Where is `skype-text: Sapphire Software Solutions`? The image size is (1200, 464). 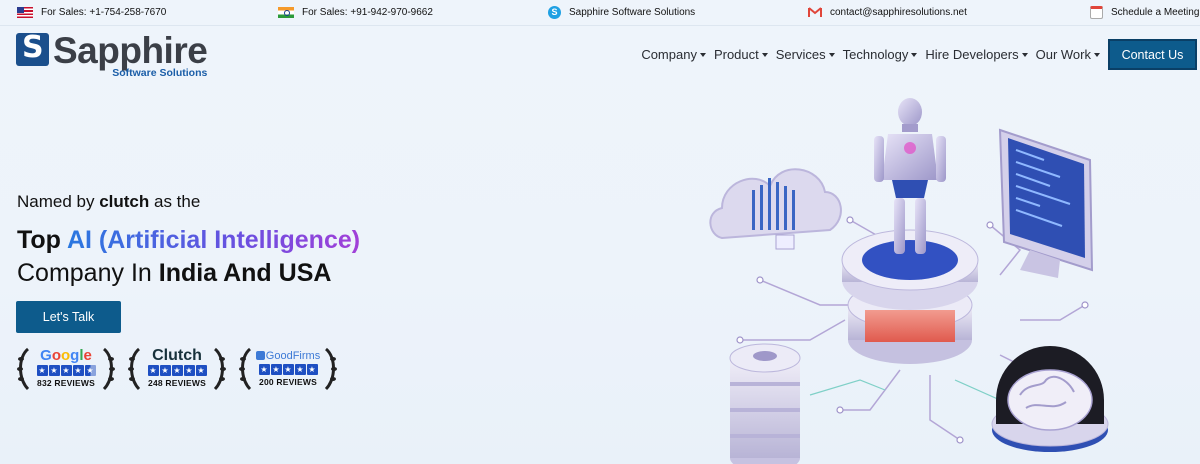 skype-text: Sapphire Software Solutions is located at coordinates (632, 12).